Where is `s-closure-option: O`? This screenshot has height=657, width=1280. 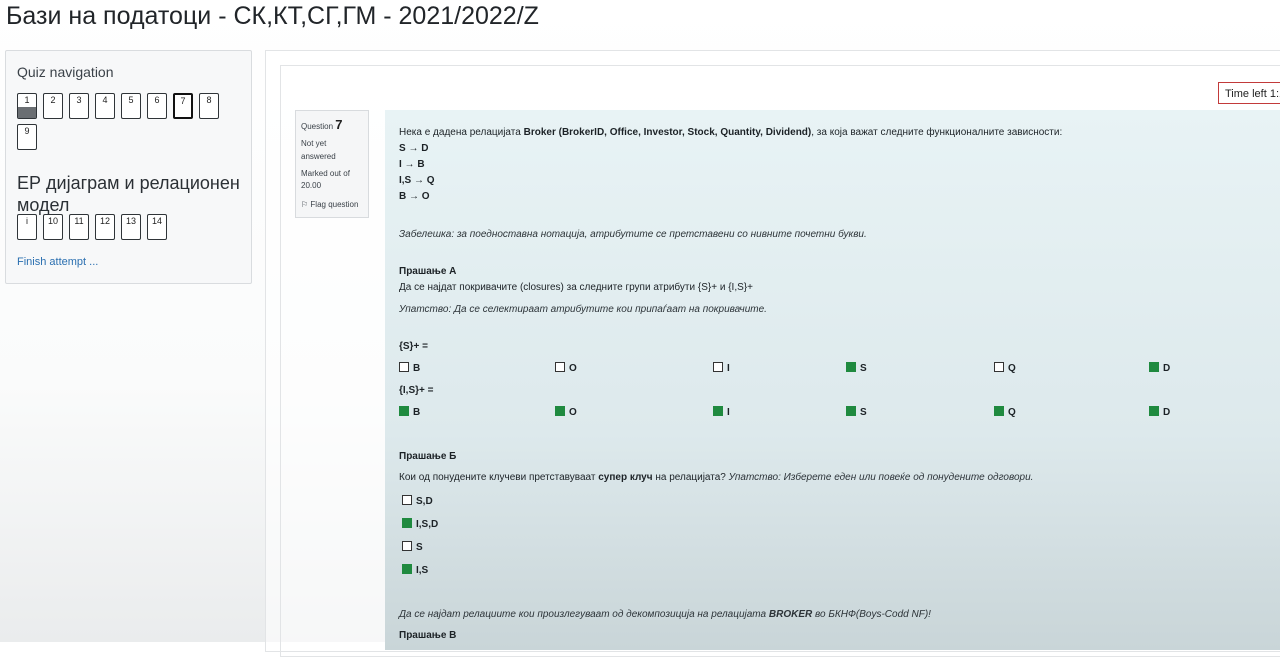
s-closure-option: O is located at coordinates (566, 368).